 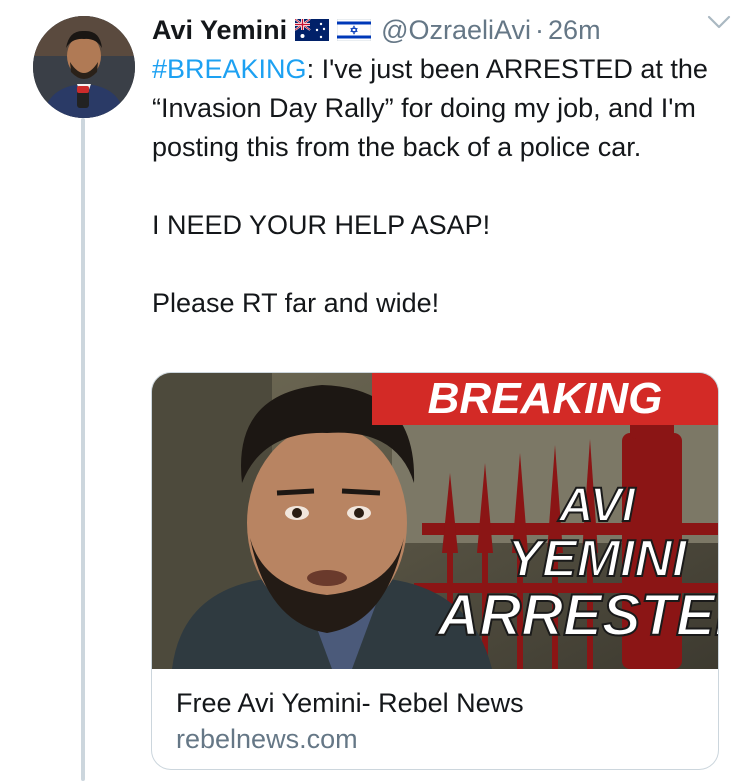 What do you see at coordinates (574, 30) in the screenshot?
I see `timestamp: 26m` at bounding box center [574, 30].